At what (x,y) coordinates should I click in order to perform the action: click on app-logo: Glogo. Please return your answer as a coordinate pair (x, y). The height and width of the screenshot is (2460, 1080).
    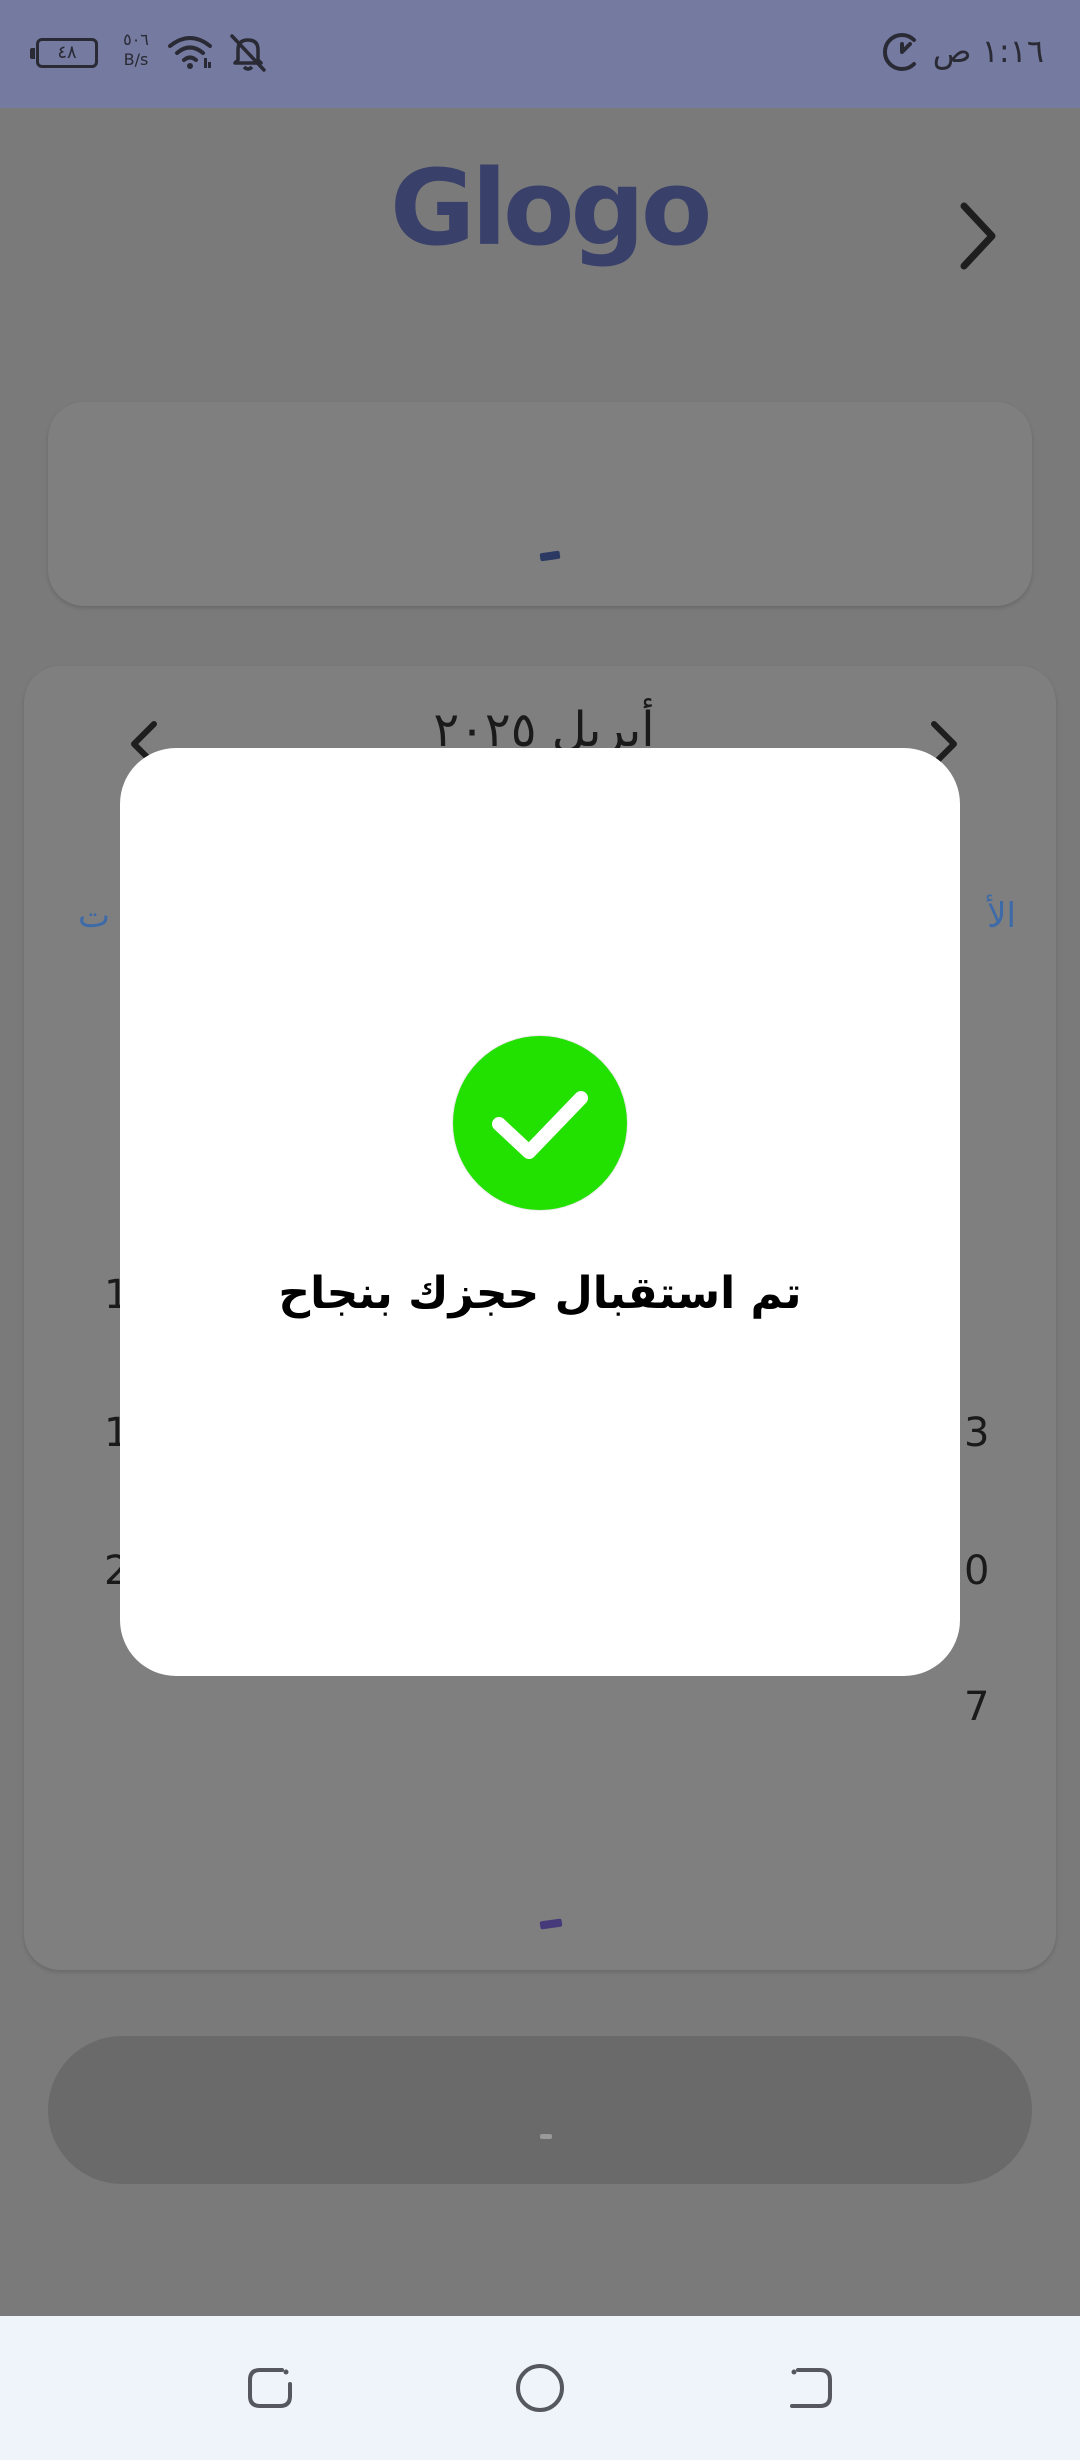
    Looking at the image, I should click on (551, 208).